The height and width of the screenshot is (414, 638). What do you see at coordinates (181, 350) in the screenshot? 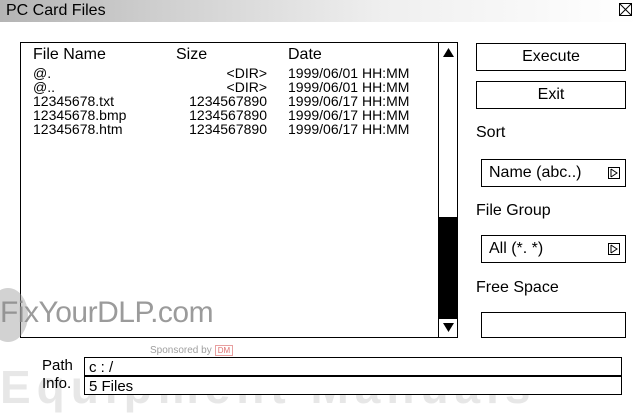
I see `watermark-sponsor-text: Sponsored by` at bounding box center [181, 350].